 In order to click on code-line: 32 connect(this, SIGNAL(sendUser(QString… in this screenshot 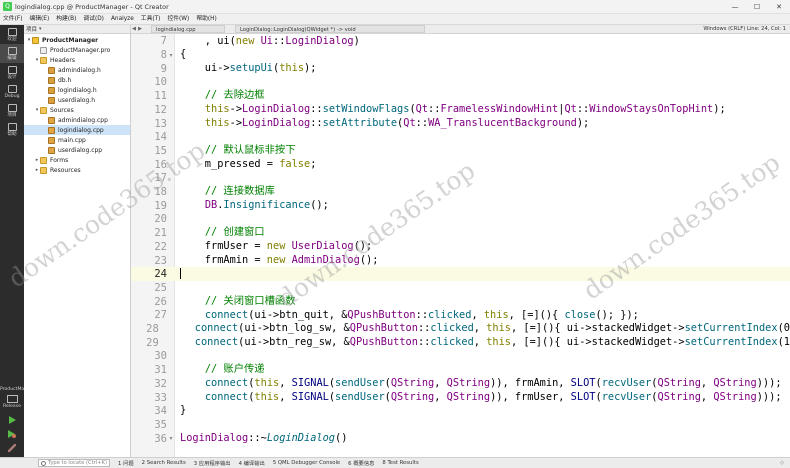, I will do `click(460, 384)`.